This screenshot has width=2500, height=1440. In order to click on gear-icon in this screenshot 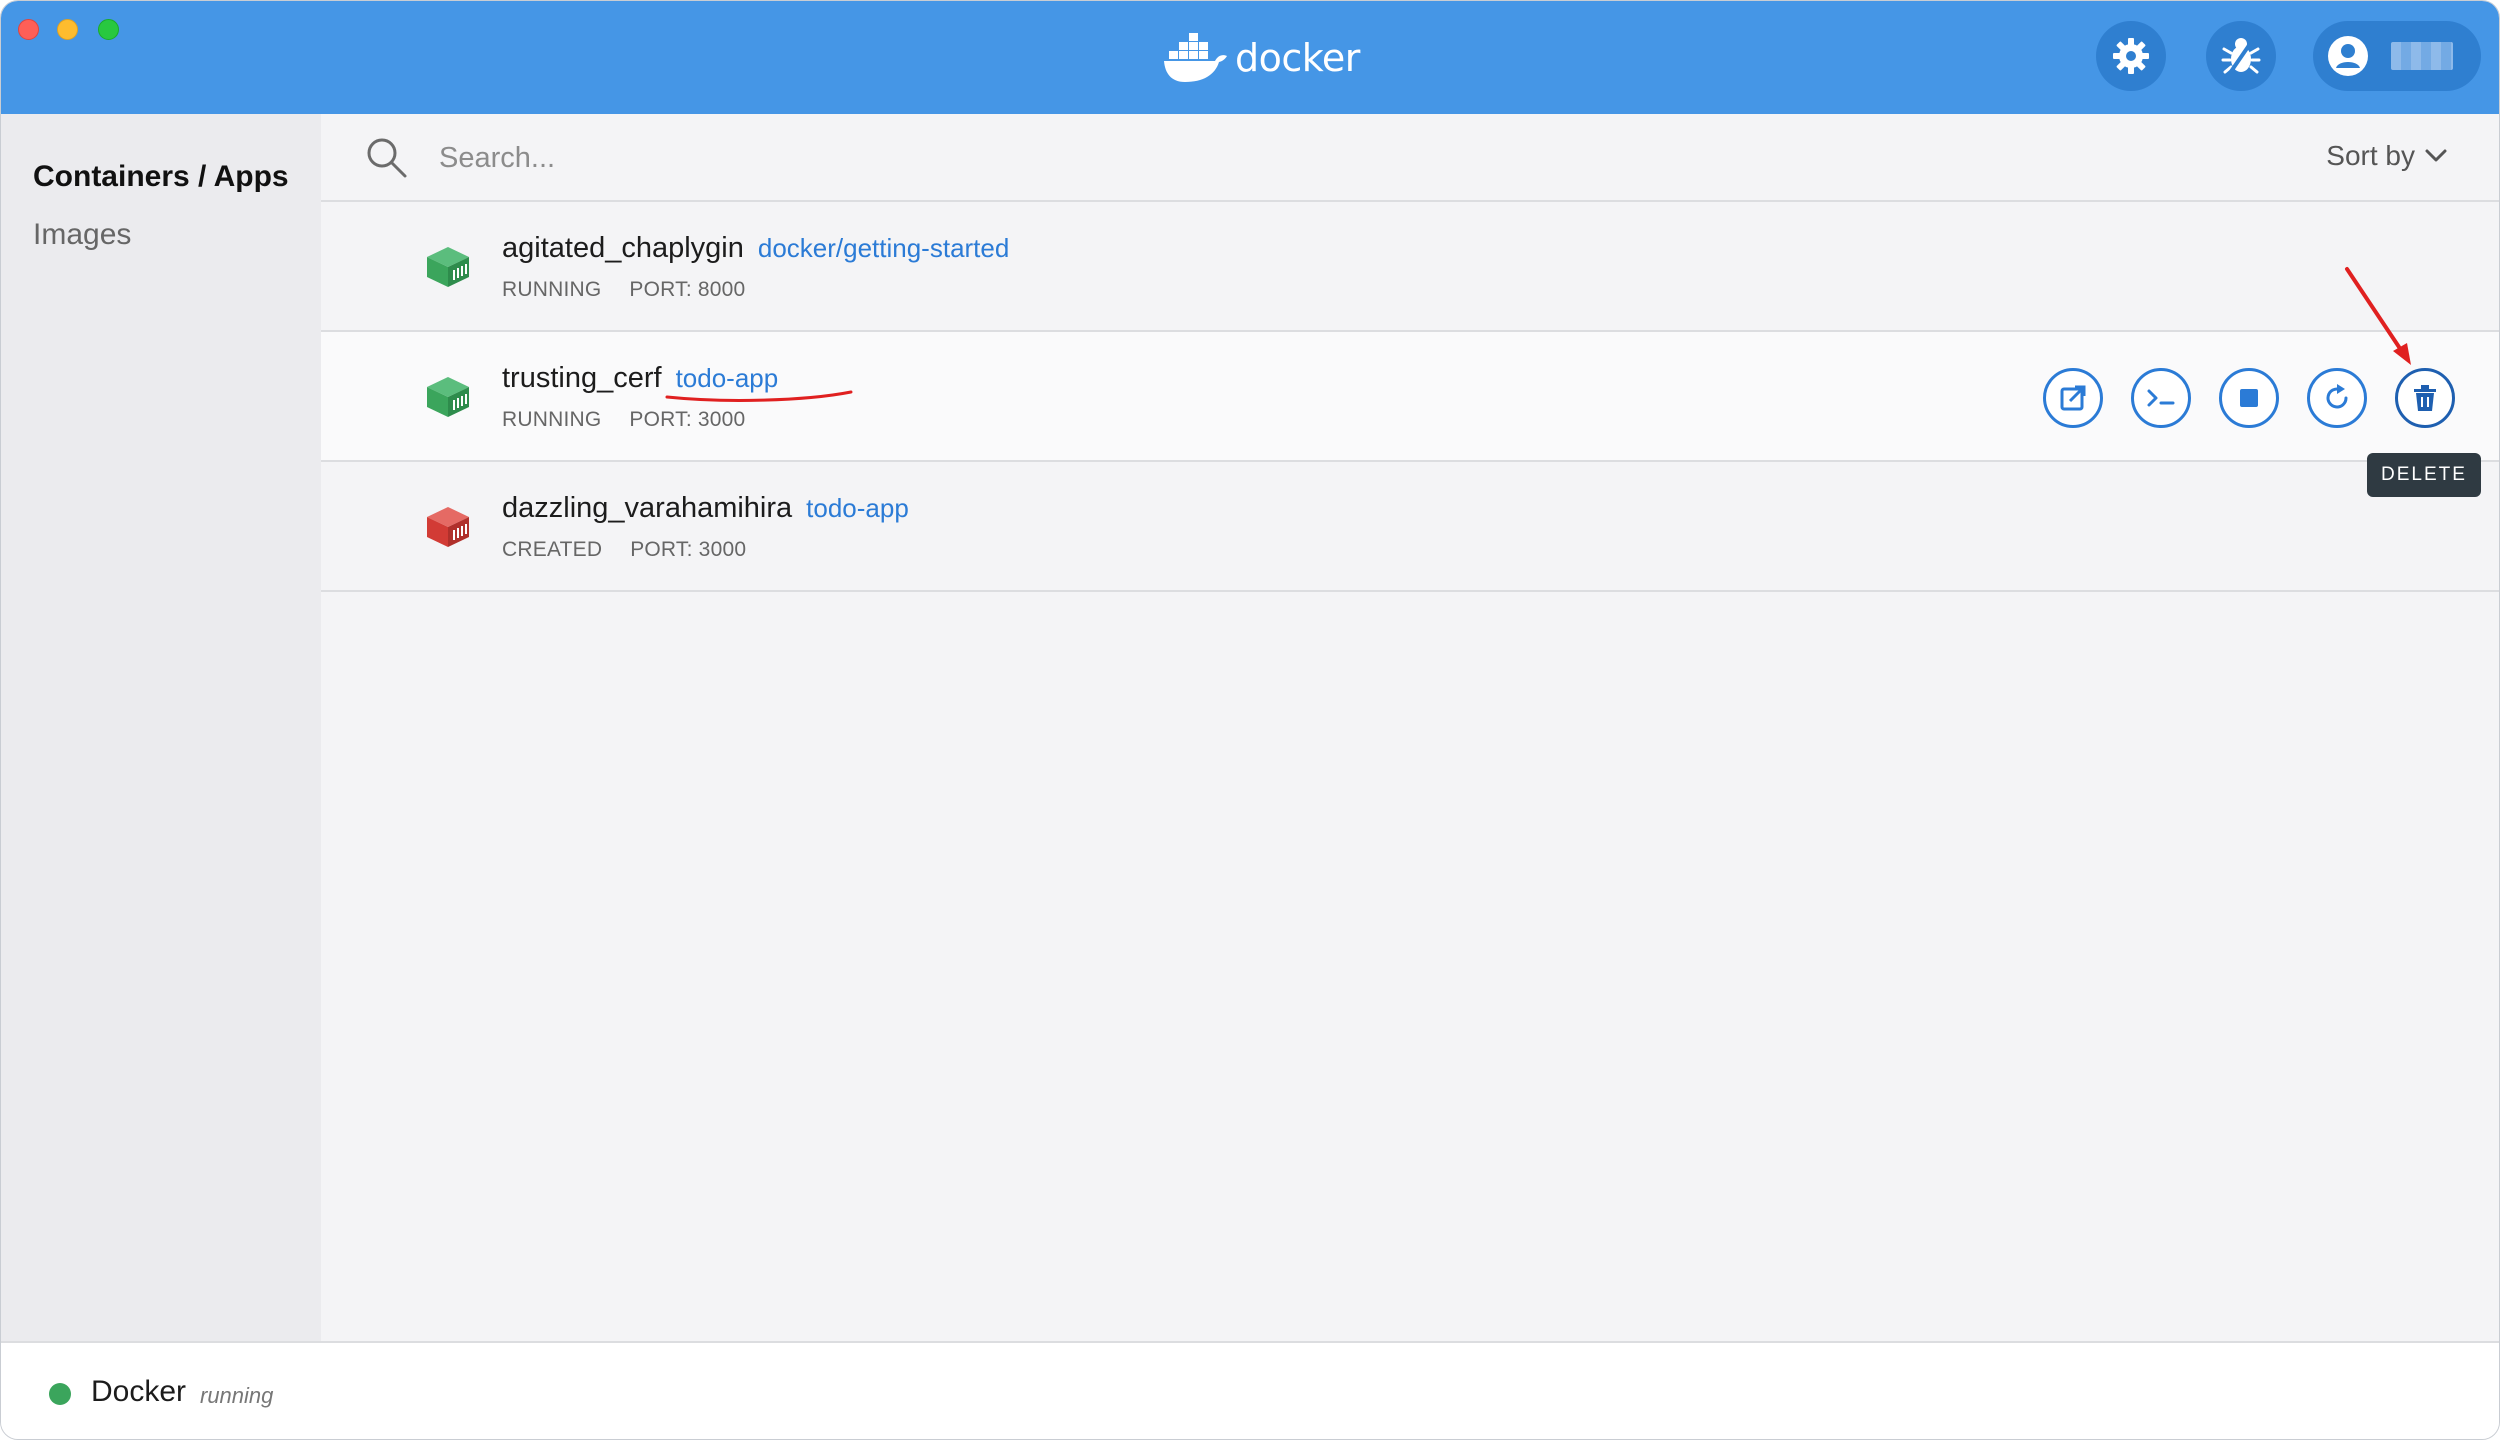, I will do `click(2131, 56)`.